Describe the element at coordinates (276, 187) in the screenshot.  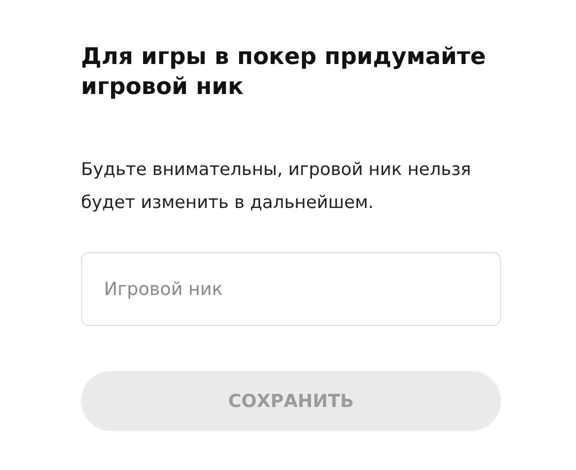
I see `warning-text: Будьте внимательны, игровой ник нельзя будет изменить в дальнейшем.` at that location.